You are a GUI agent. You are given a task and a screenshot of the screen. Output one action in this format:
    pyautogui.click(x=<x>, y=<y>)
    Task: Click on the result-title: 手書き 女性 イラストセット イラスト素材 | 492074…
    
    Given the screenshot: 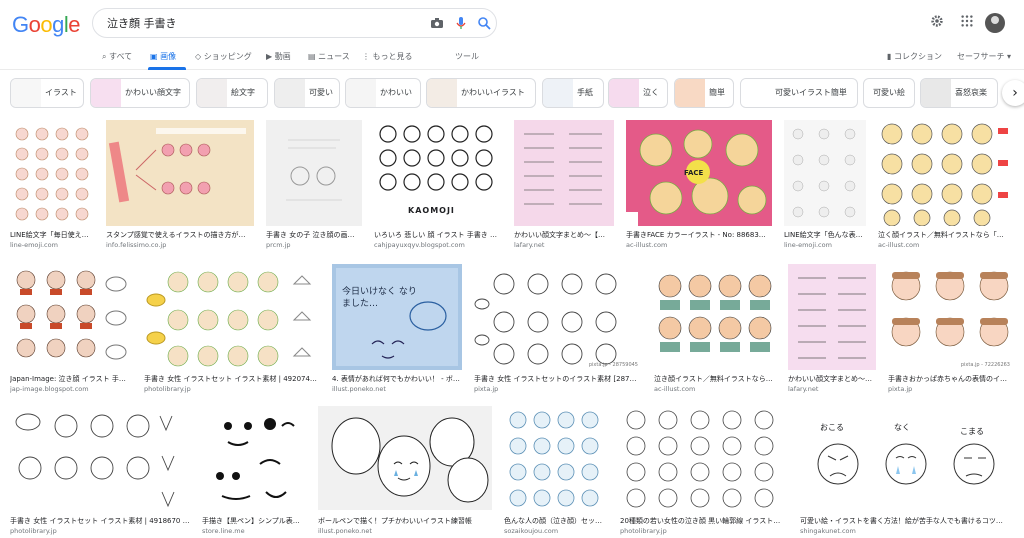 What is the action you would take?
    pyautogui.click(x=232, y=379)
    